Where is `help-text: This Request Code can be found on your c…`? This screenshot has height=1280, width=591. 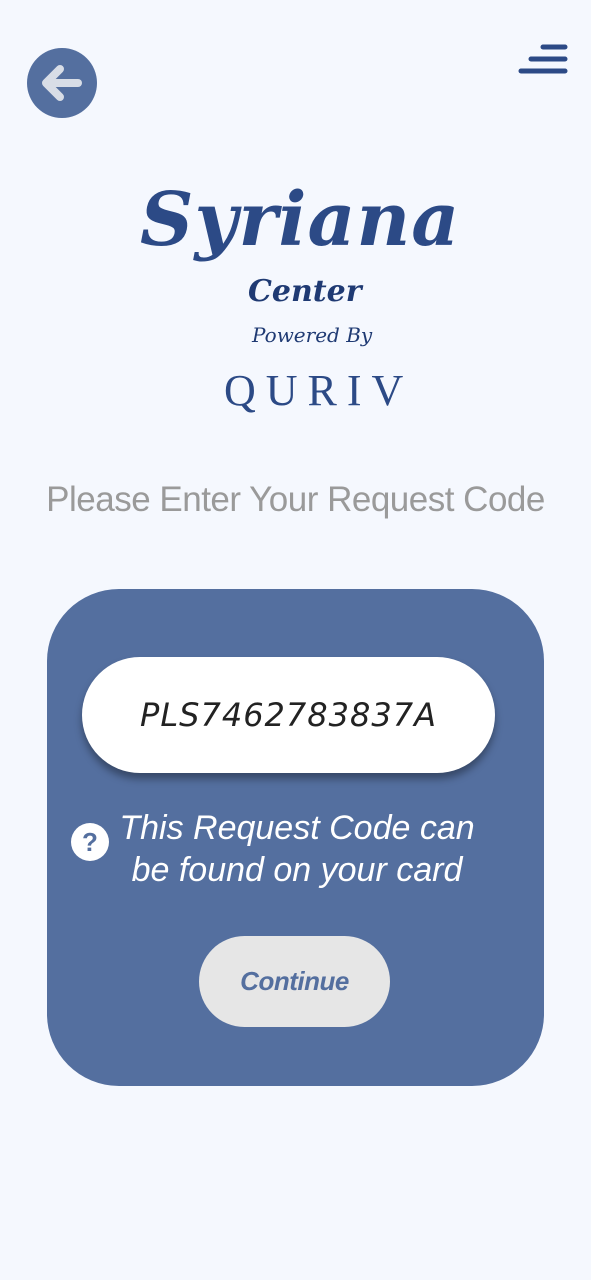 help-text: This Request Code can be found on your c… is located at coordinates (297, 849).